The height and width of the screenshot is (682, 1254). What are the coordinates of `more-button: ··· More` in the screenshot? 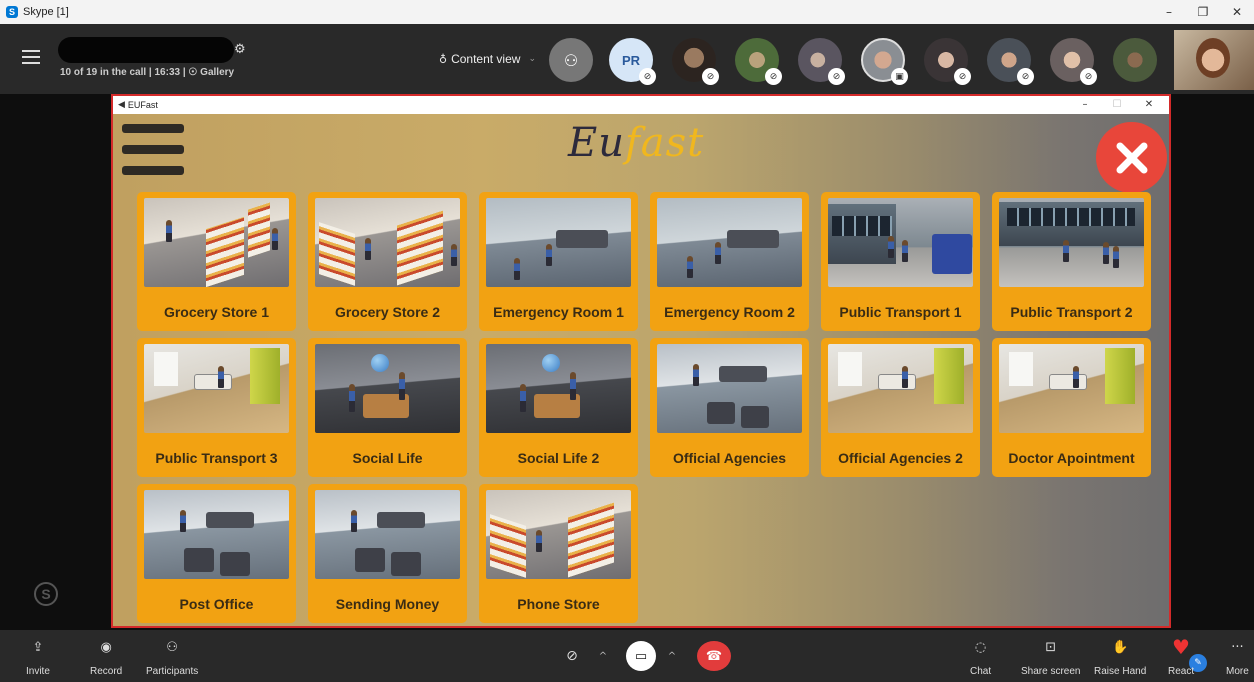 It's located at (1237, 658).